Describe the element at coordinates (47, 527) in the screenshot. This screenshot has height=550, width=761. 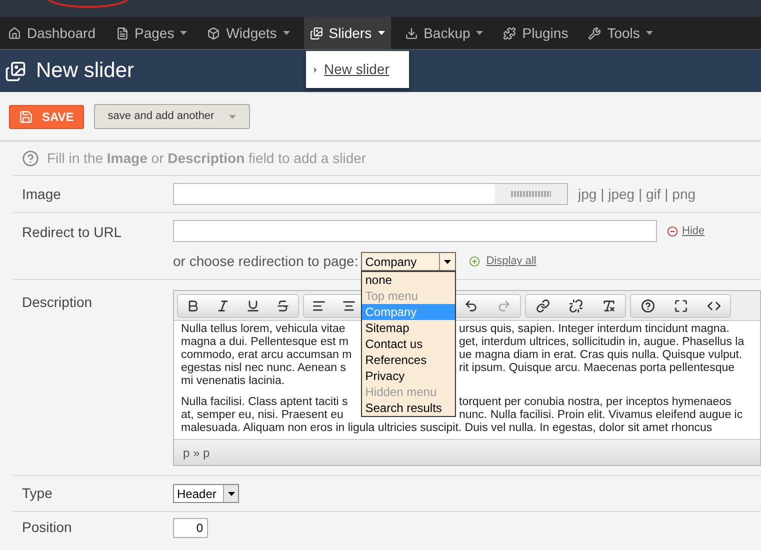
I see `field-label: Position` at that location.